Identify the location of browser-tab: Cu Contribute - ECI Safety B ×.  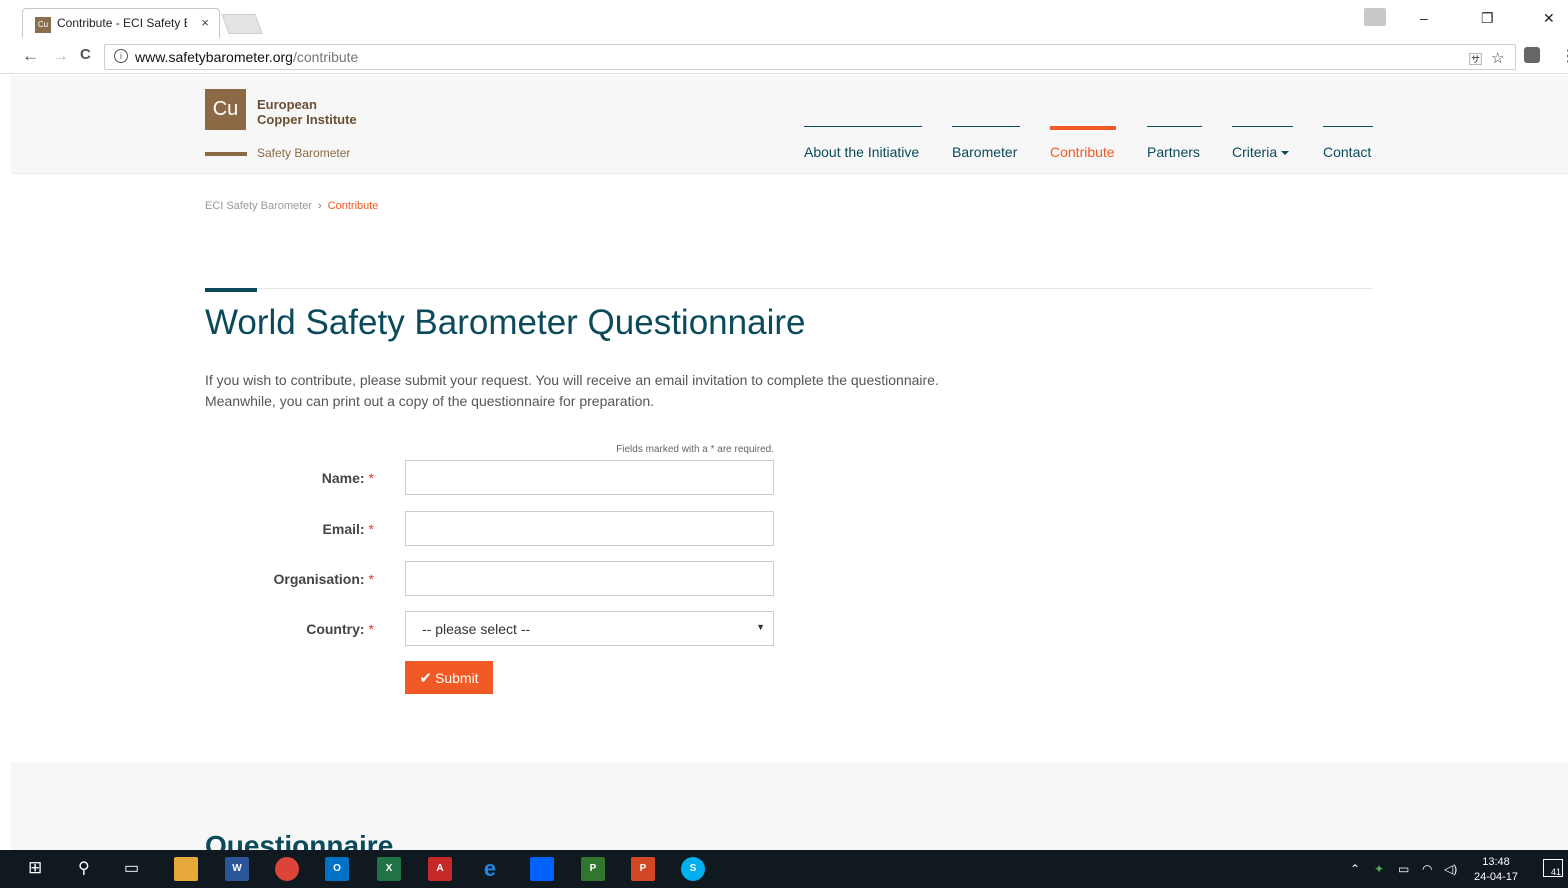
(121, 23).